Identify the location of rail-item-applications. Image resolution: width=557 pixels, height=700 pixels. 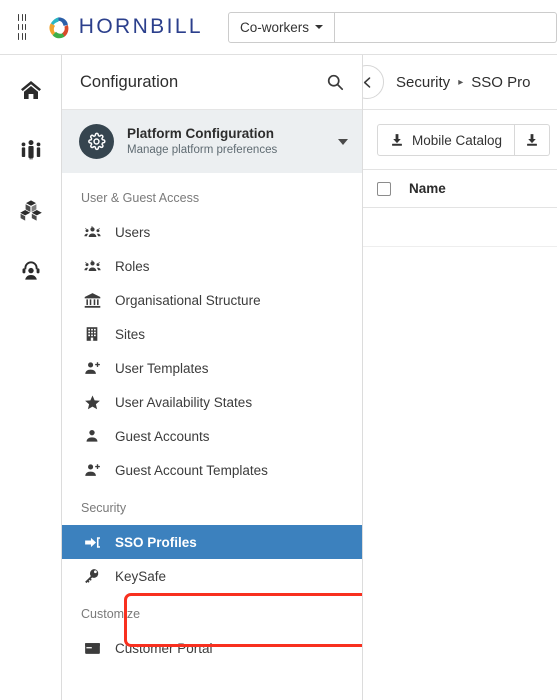
(31, 210).